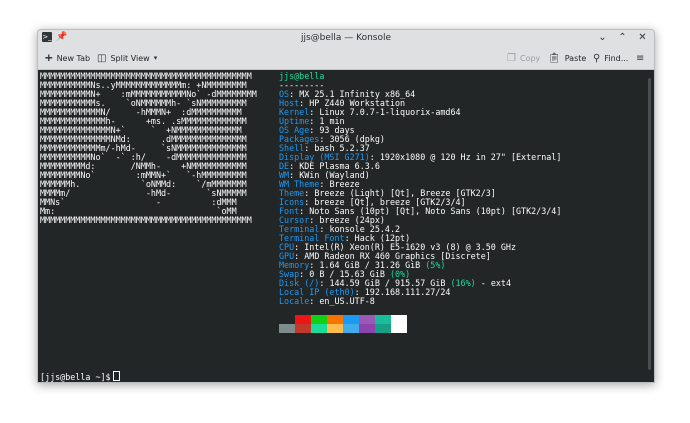 This screenshot has width=690, height=423. I want to click on info-key: Locale, so click(294, 301).